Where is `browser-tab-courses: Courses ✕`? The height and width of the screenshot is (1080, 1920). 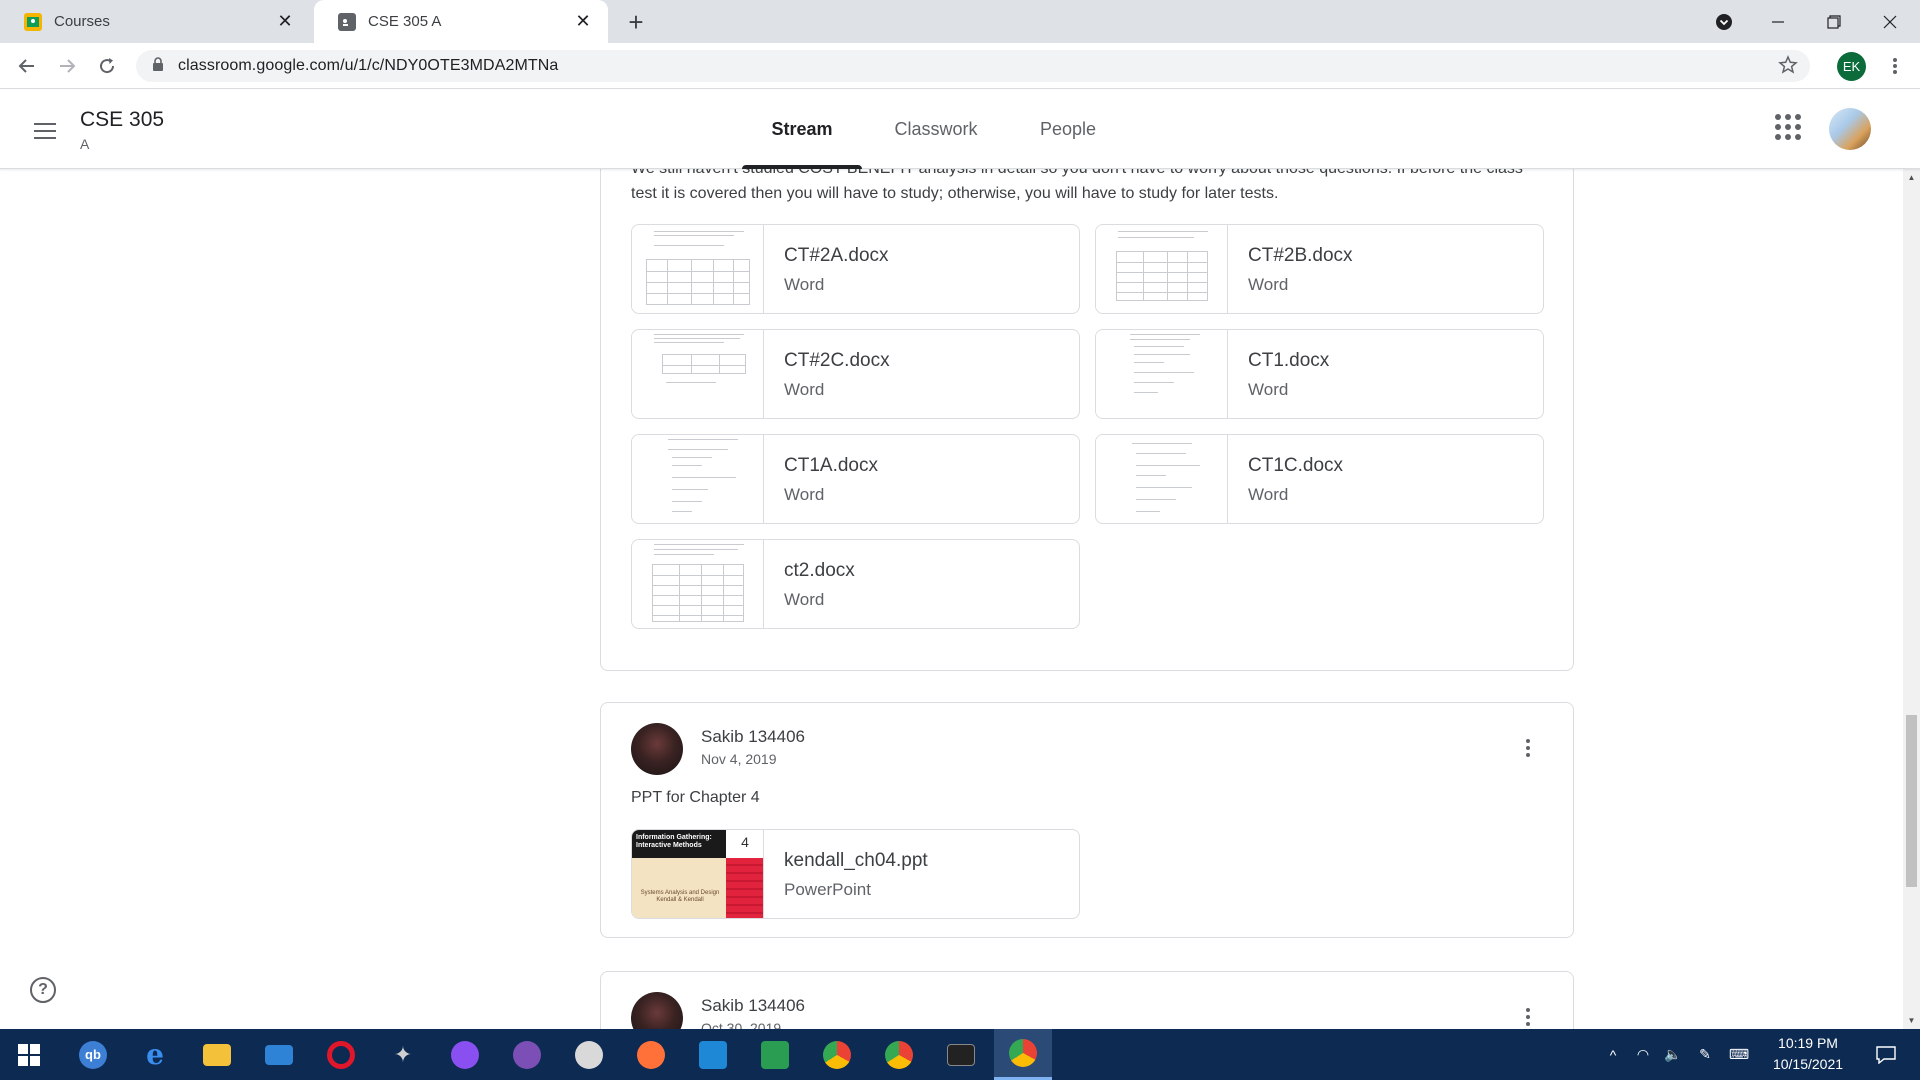 browser-tab-courses: Courses ✕ is located at coordinates (155, 21).